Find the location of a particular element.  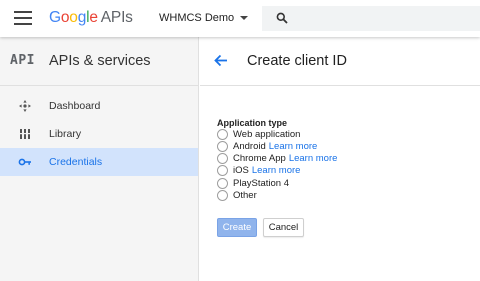

project-name: WHMCS Demo is located at coordinates (197, 18).